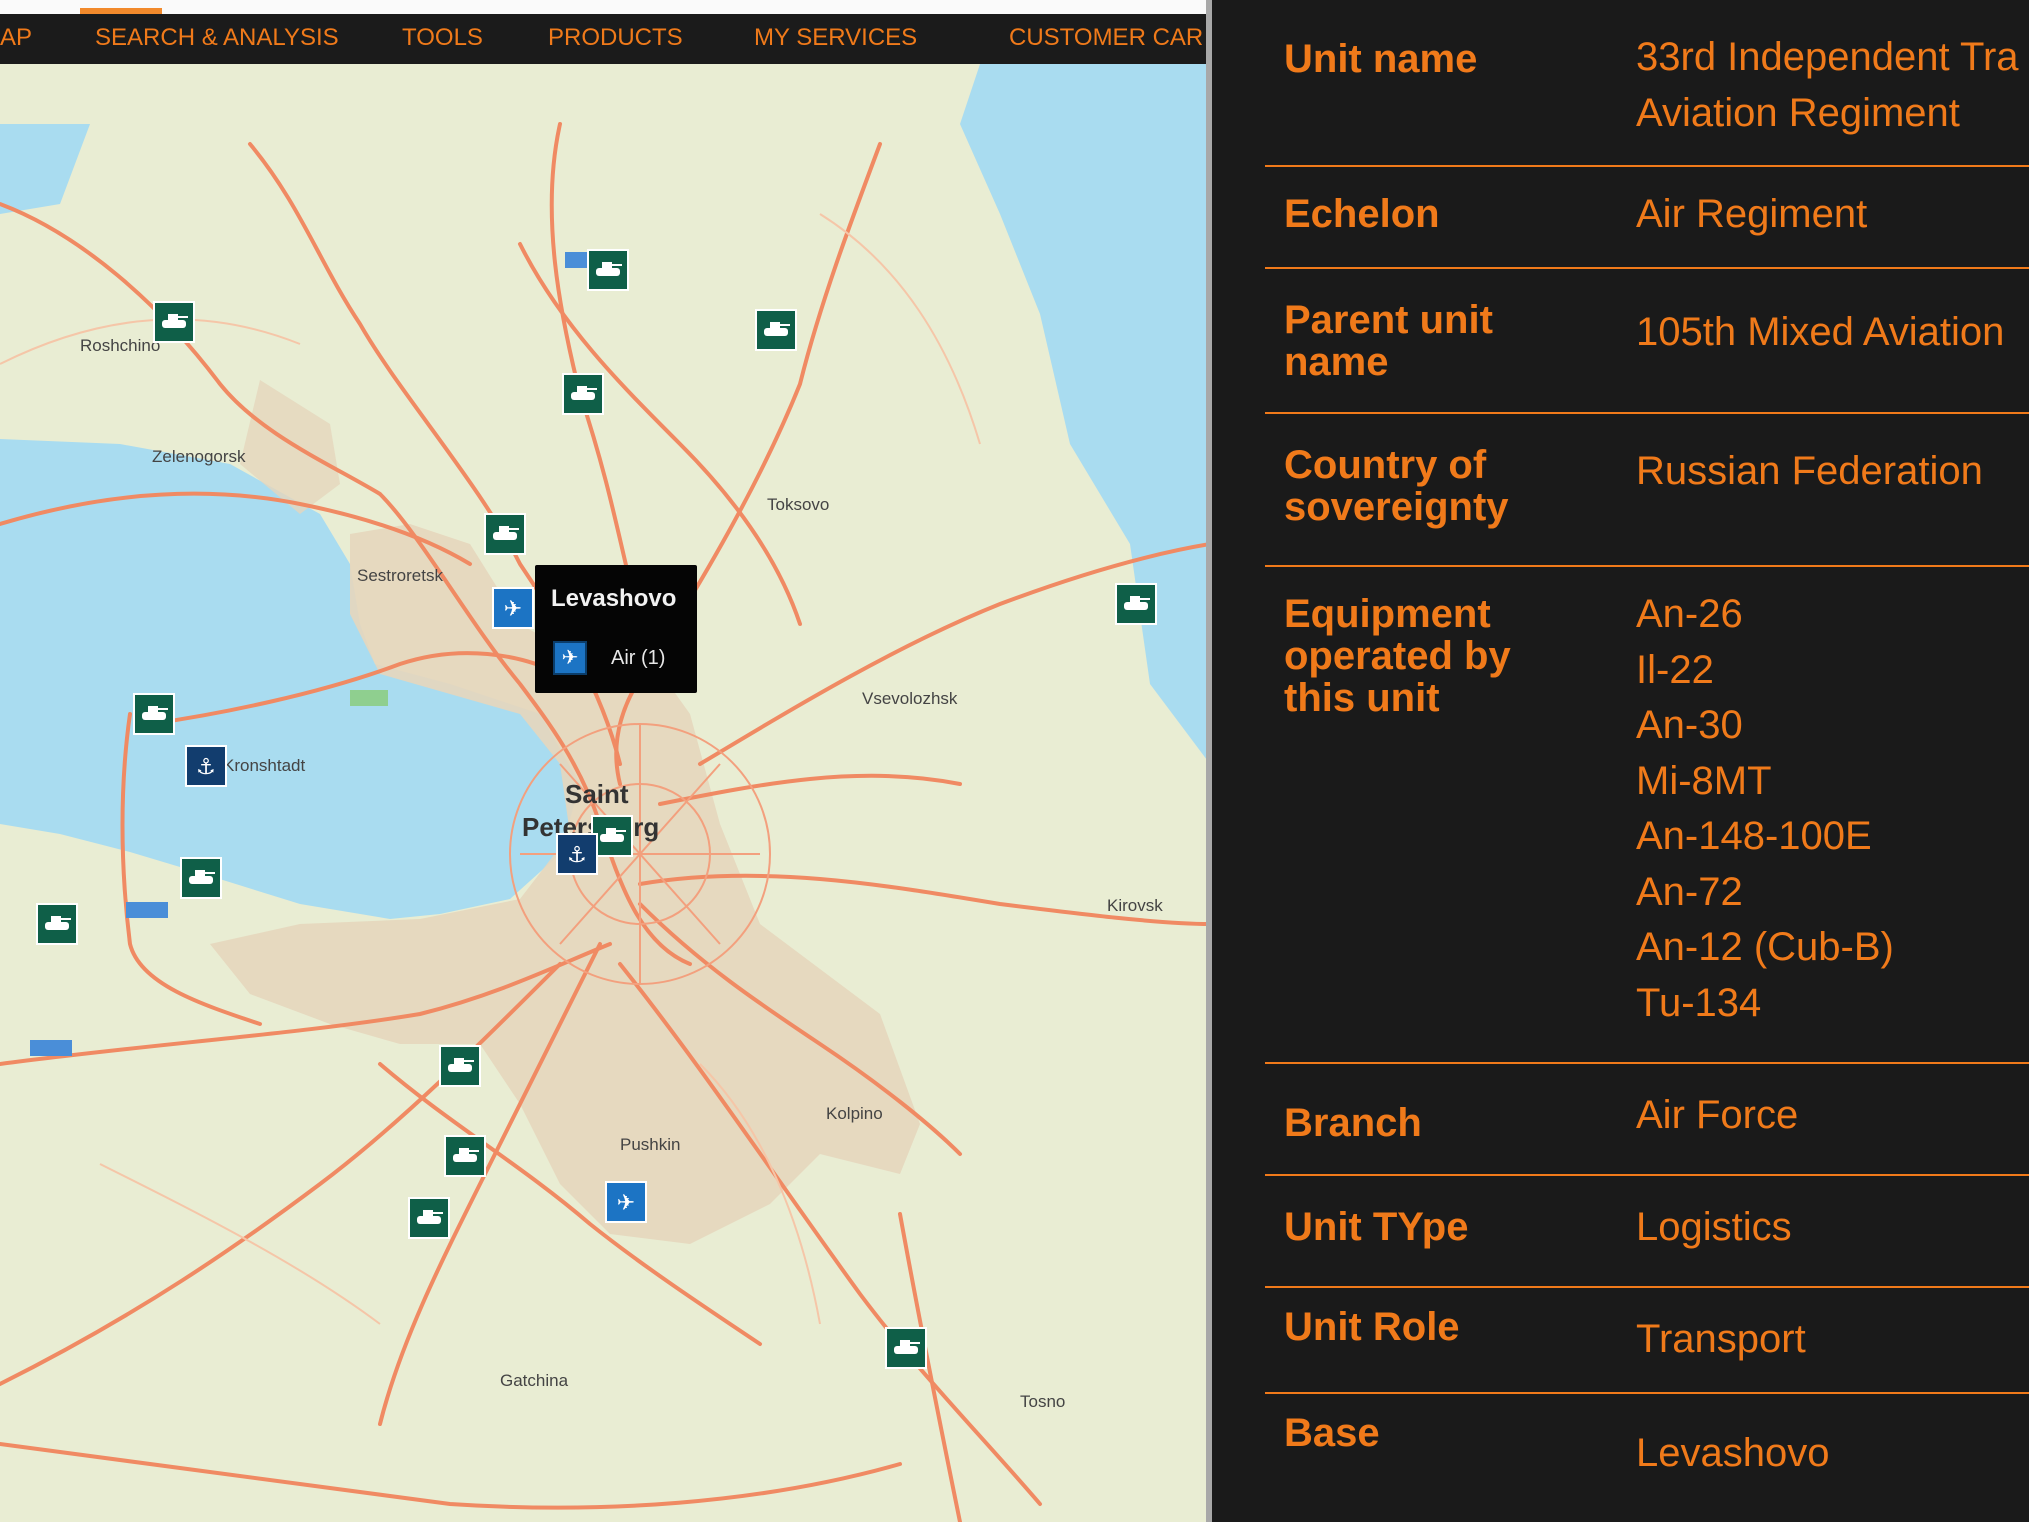 The width and height of the screenshot is (2029, 1522). I want to click on place-kronshtadt: Kronshtadt, so click(264, 765).